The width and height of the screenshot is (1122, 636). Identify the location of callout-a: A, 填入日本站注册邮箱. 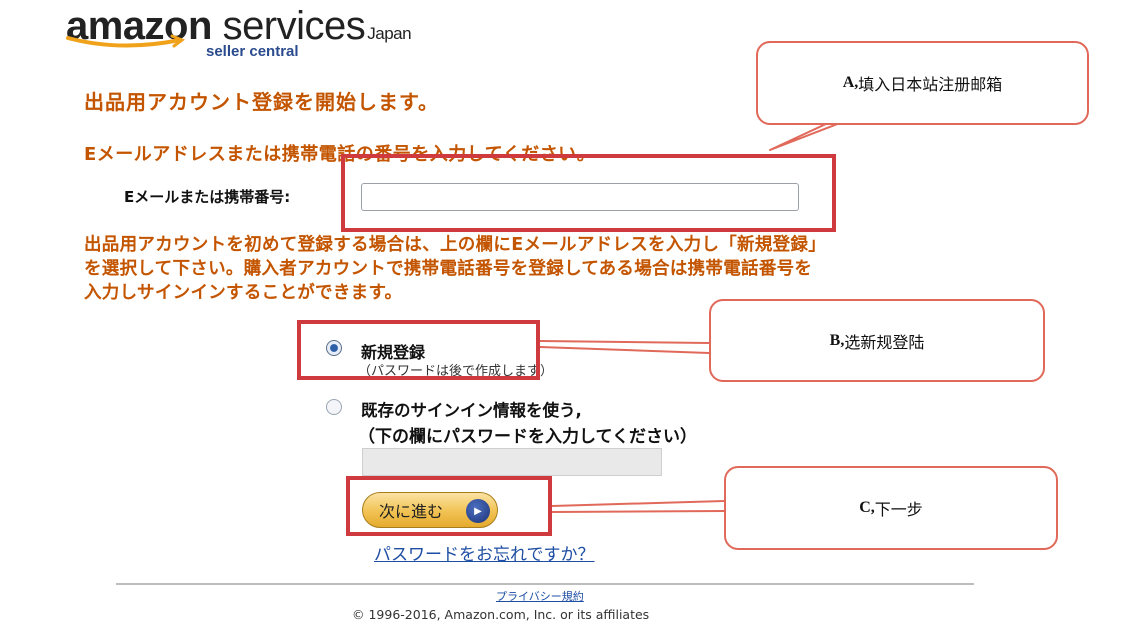
(922, 83).